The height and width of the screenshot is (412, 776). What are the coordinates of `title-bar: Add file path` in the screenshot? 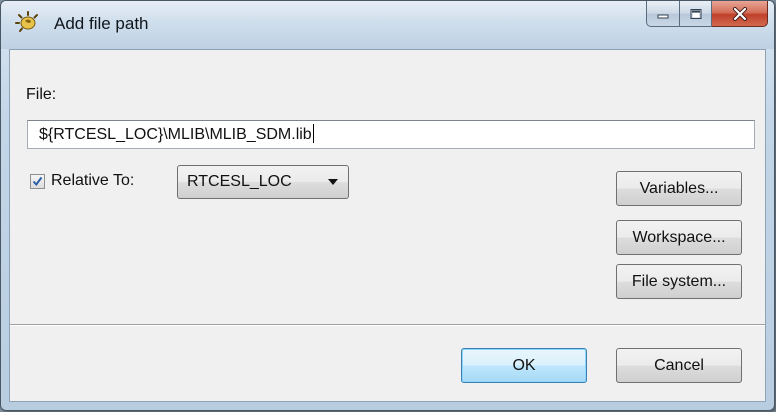 It's located at (387, 25).